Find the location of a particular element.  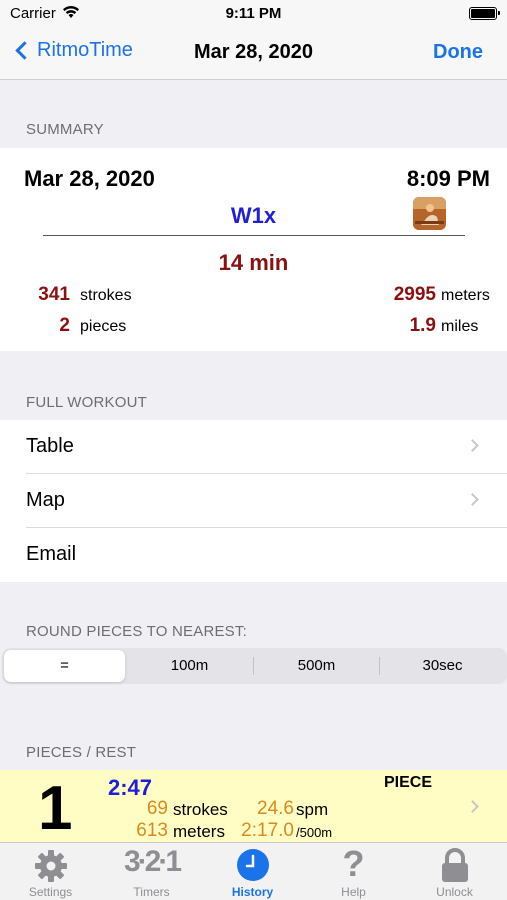

back-button: RitmoTime is located at coordinates (73, 50).